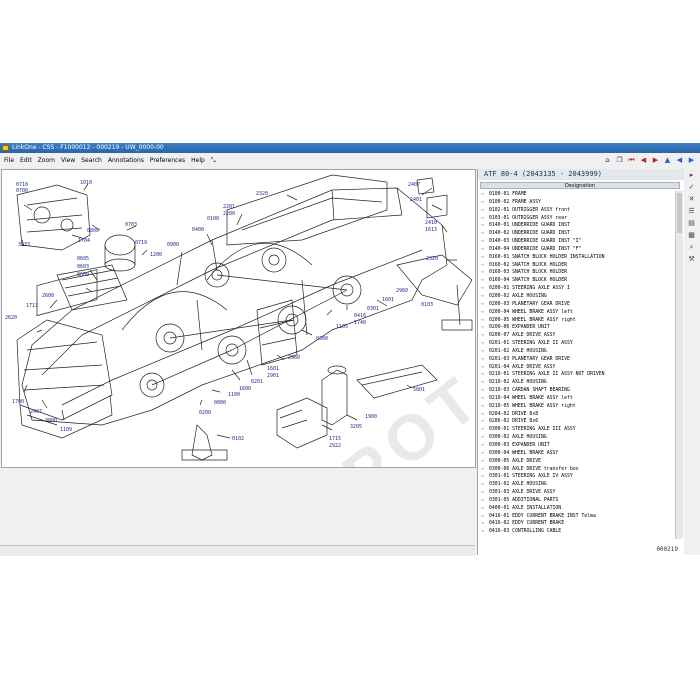  What do you see at coordinates (691, 160) in the screenshot?
I see `go-forward-icon: ▶` at bounding box center [691, 160].